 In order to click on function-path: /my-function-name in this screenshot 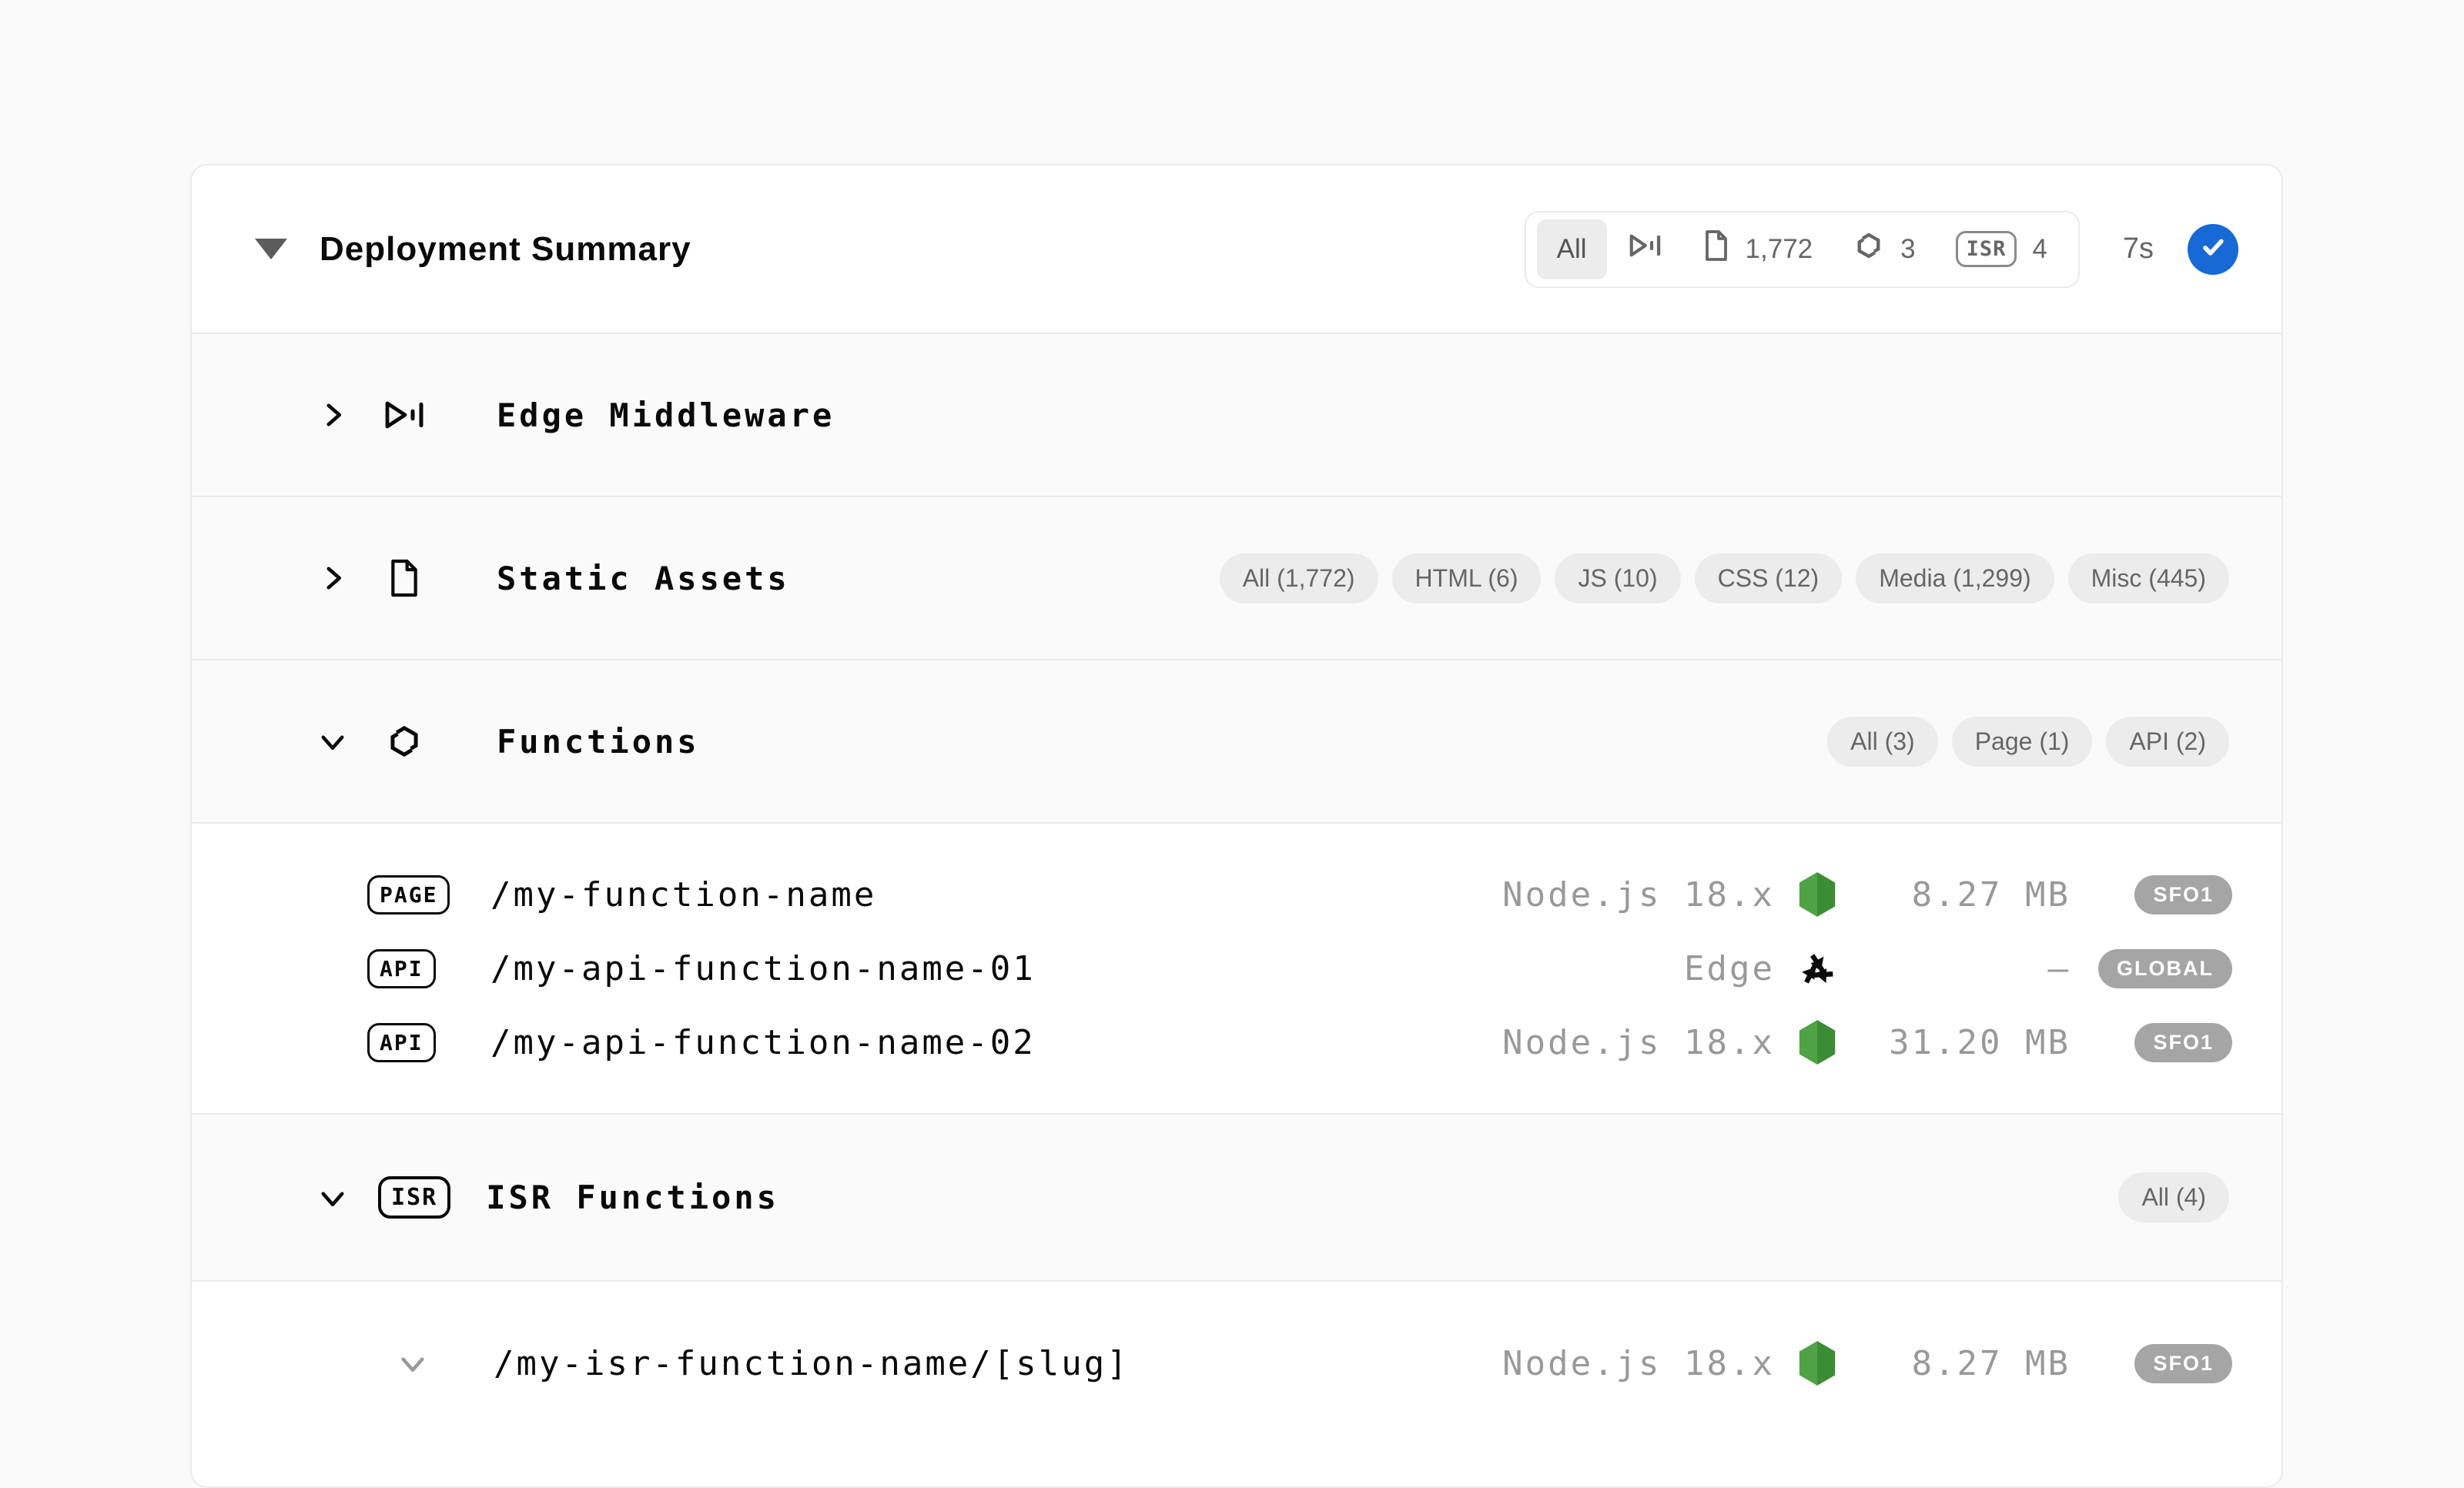, I will do `click(683, 894)`.